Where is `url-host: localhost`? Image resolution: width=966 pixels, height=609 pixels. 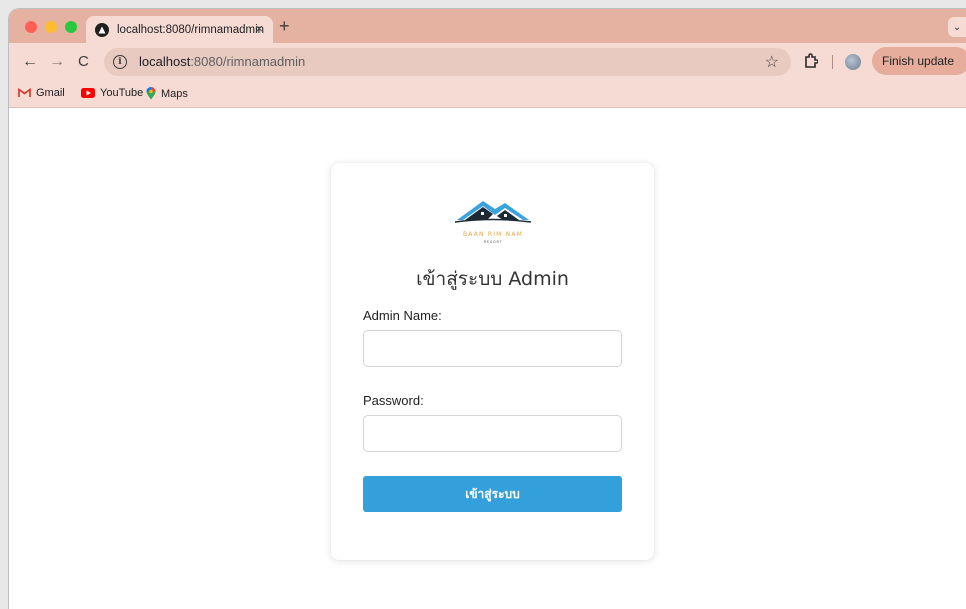 url-host: localhost is located at coordinates (165, 61).